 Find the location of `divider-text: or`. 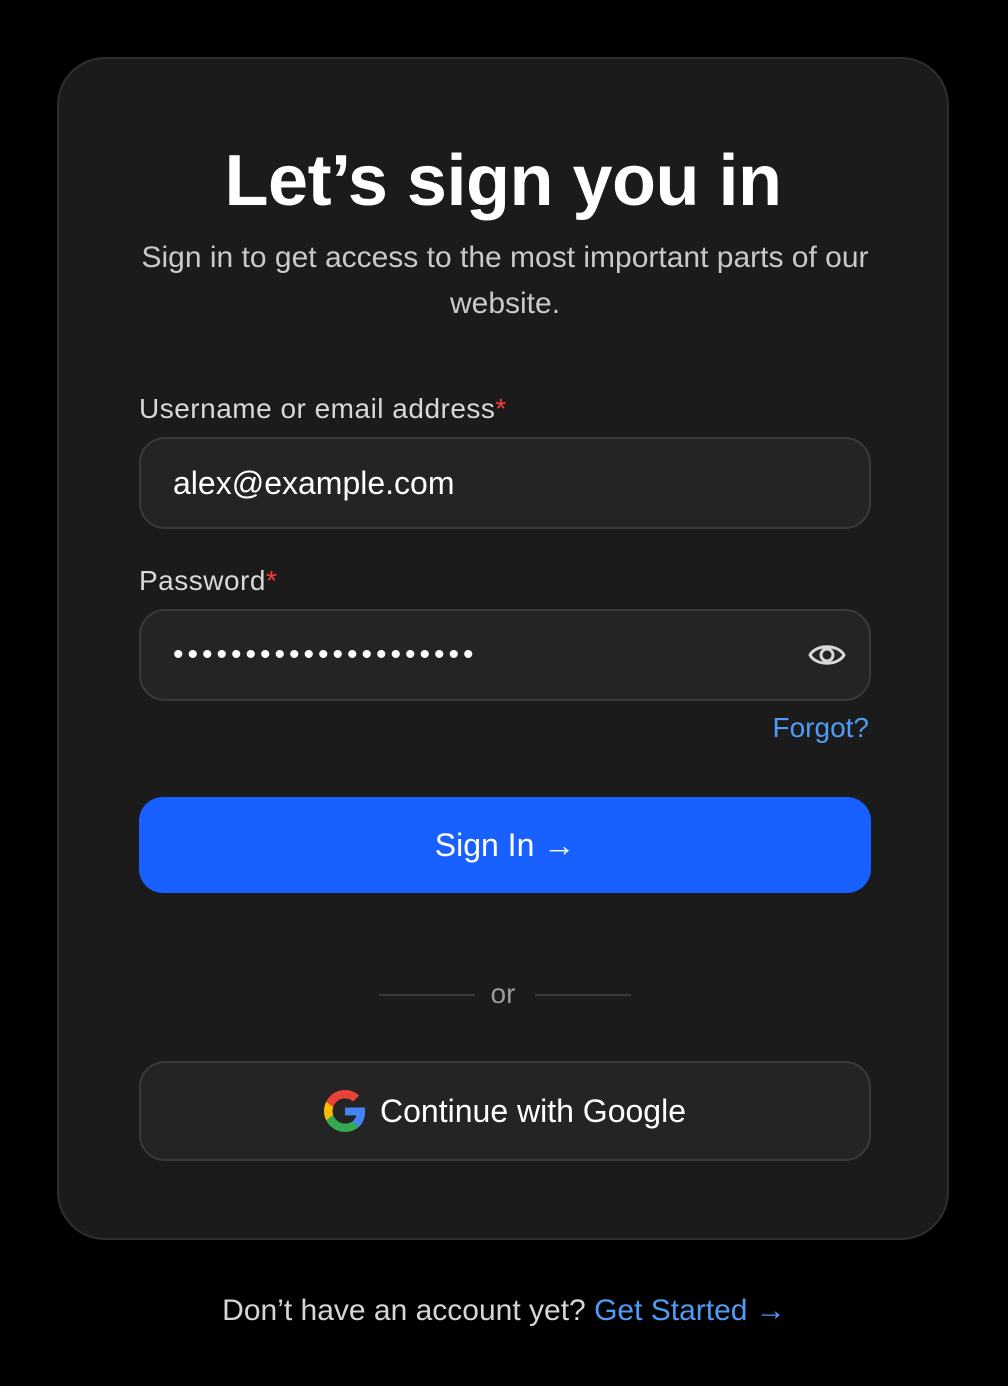

divider-text: or is located at coordinates (503, 993).